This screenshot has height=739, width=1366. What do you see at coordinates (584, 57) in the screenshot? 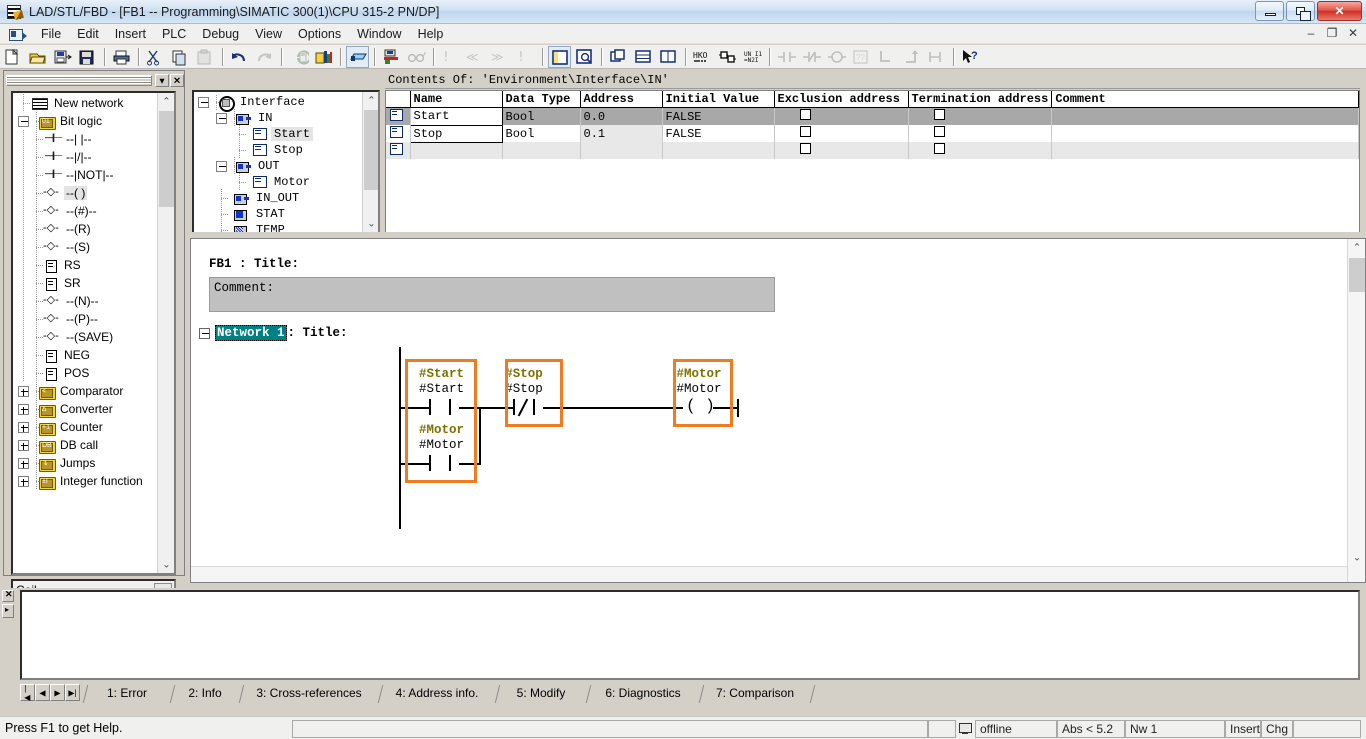
I see `overview-icon` at bounding box center [584, 57].